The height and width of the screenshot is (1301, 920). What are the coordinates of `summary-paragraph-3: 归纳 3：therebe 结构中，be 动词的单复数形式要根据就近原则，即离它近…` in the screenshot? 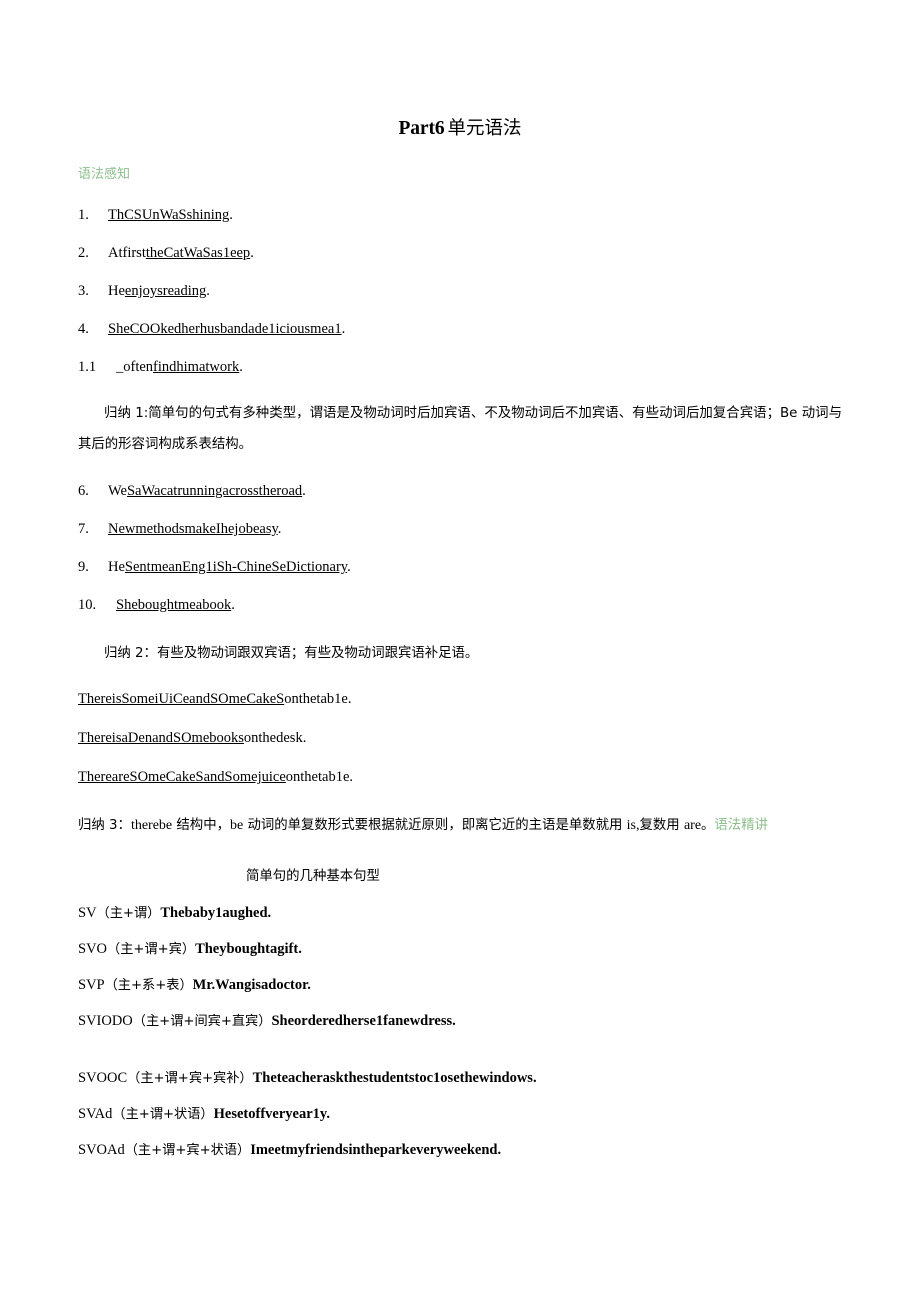 It's located at (460, 813).